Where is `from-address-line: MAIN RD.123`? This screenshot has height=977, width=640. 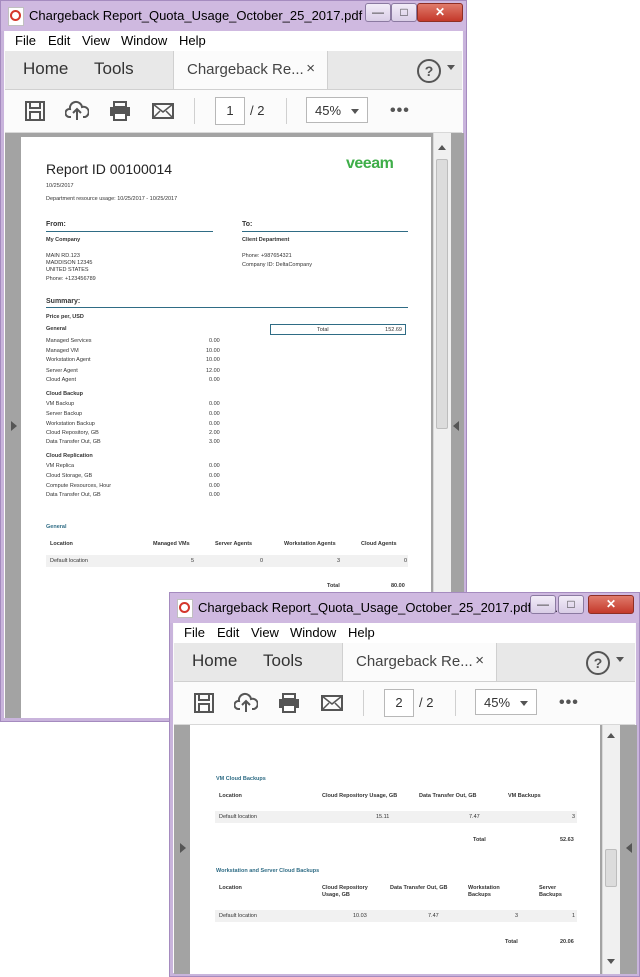 from-address-line: MAIN RD.123 is located at coordinates (63, 256).